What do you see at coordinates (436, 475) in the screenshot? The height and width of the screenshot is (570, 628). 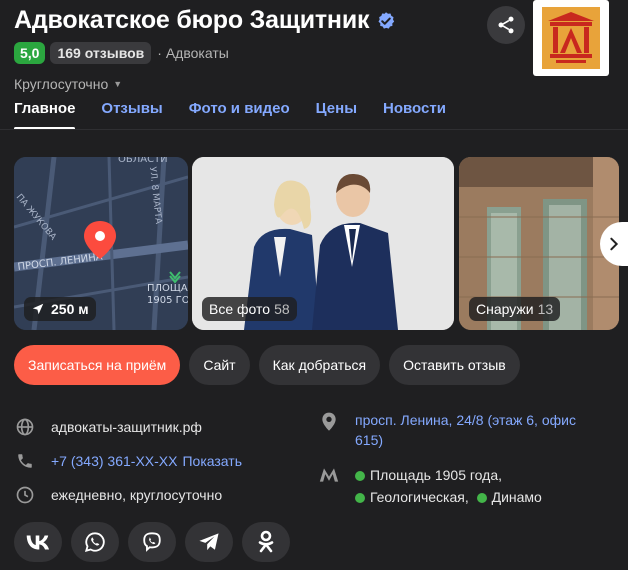 I see `metro-station: Площадь 1905 года,` at bounding box center [436, 475].